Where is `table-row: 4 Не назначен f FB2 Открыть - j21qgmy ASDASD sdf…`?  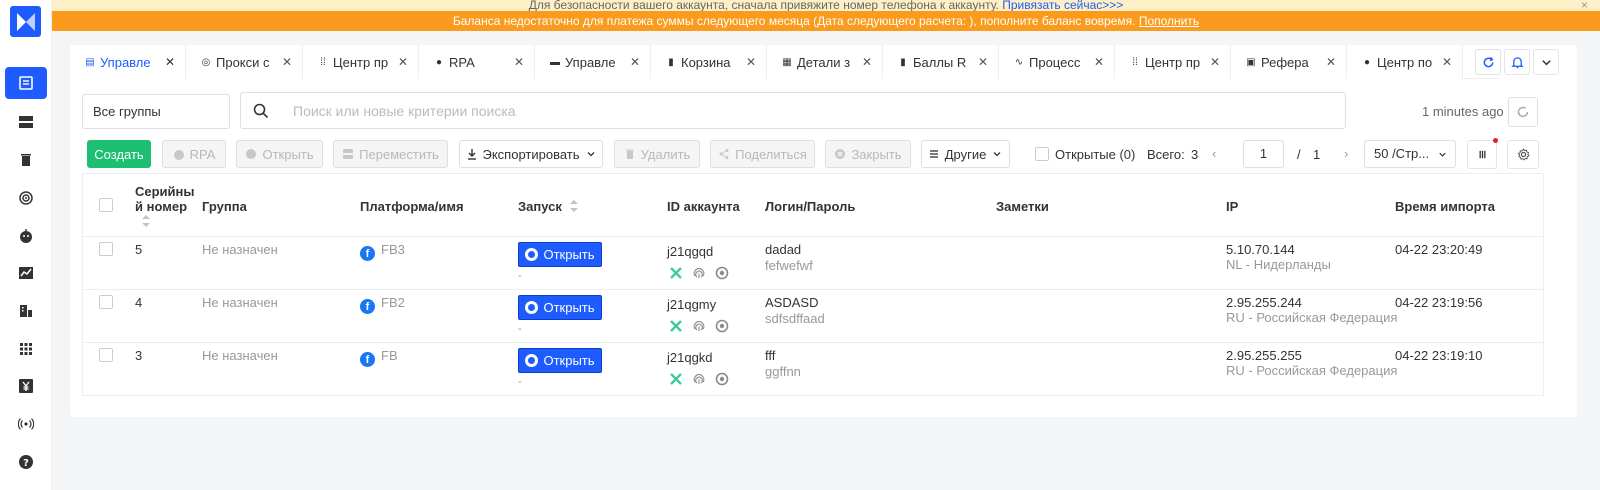 table-row: 4 Не назначен f FB2 Открыть - j21qgmy ASDASD sdf… is located at coordinates (813, 316).